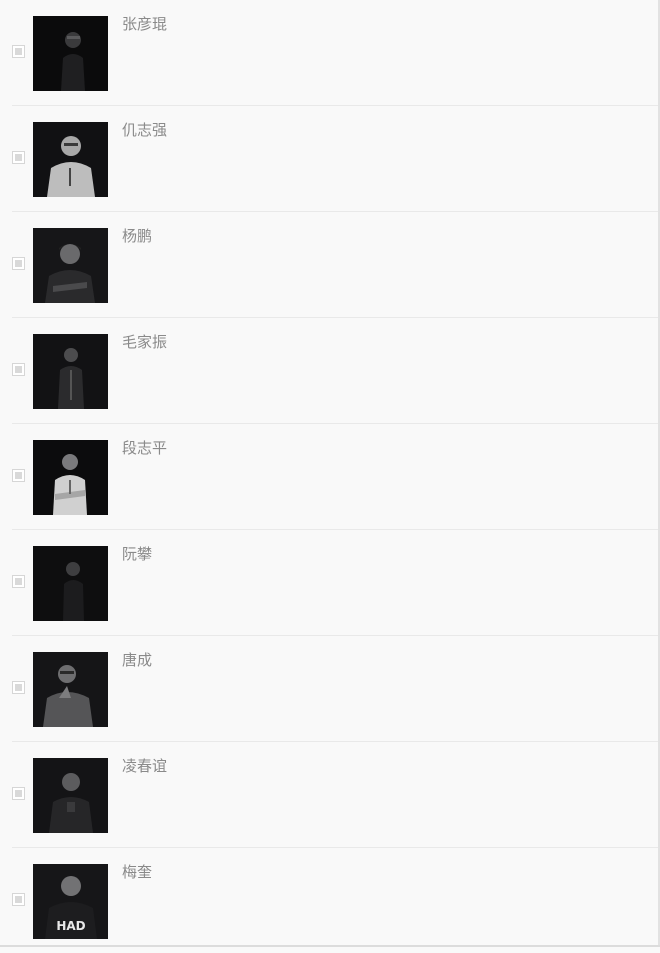 The height and width of the screenshot is (953, 660). Describe the element at coordinates (335, 795) in the screenshot. I see `list-item: 凌春谊` at that location.